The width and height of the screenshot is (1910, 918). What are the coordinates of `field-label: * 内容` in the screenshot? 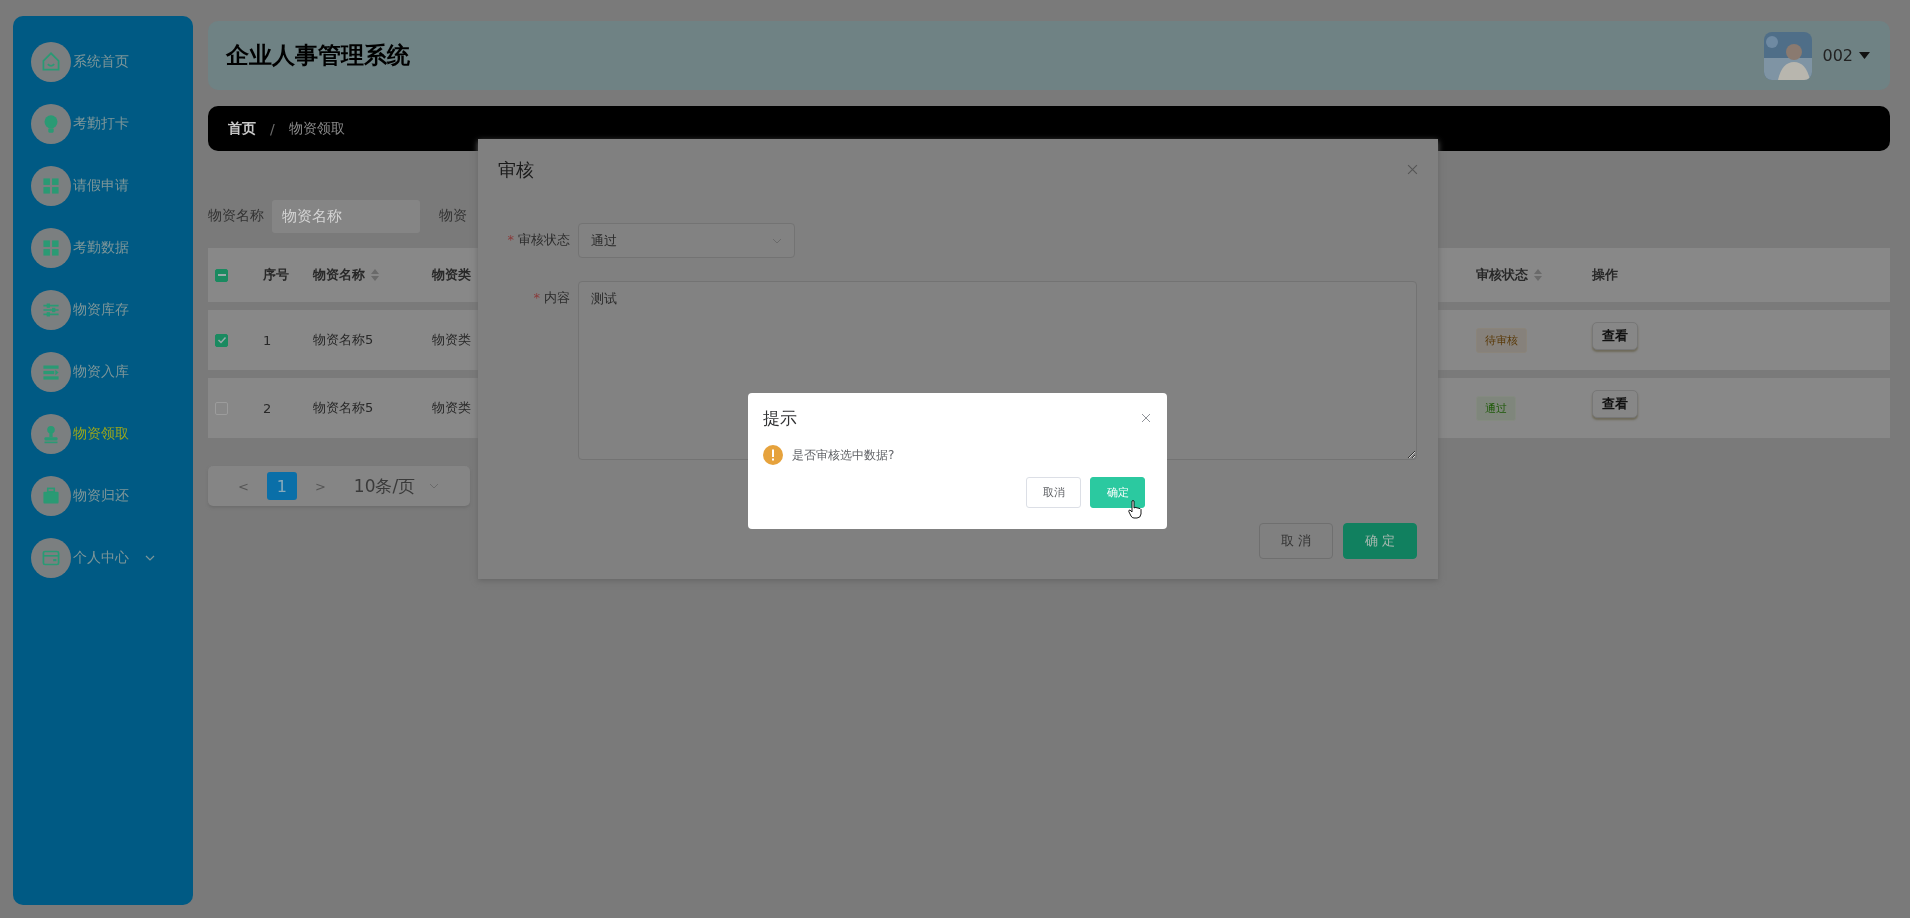 It's located at (551, 298).